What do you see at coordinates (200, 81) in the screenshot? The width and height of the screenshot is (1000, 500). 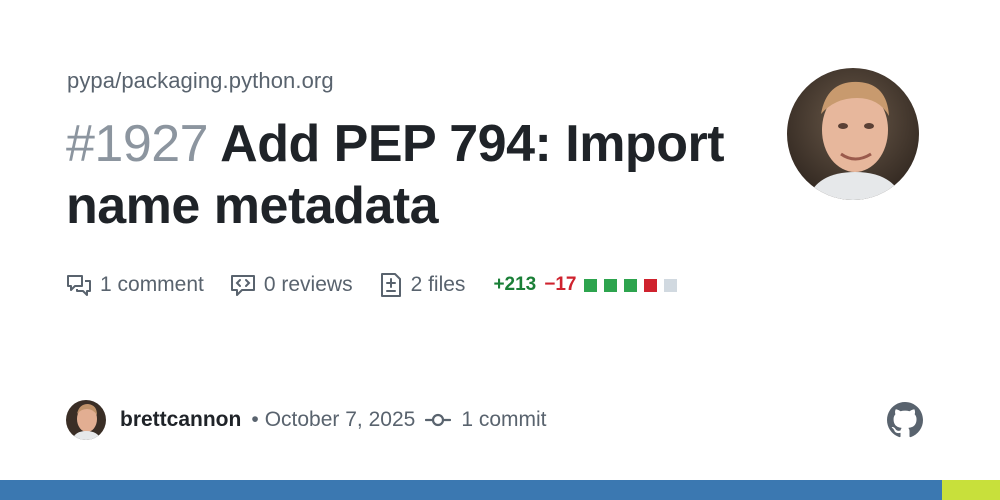 I see `repo-name: pypa/packaging.python.org` at bounding box center [200, 81].